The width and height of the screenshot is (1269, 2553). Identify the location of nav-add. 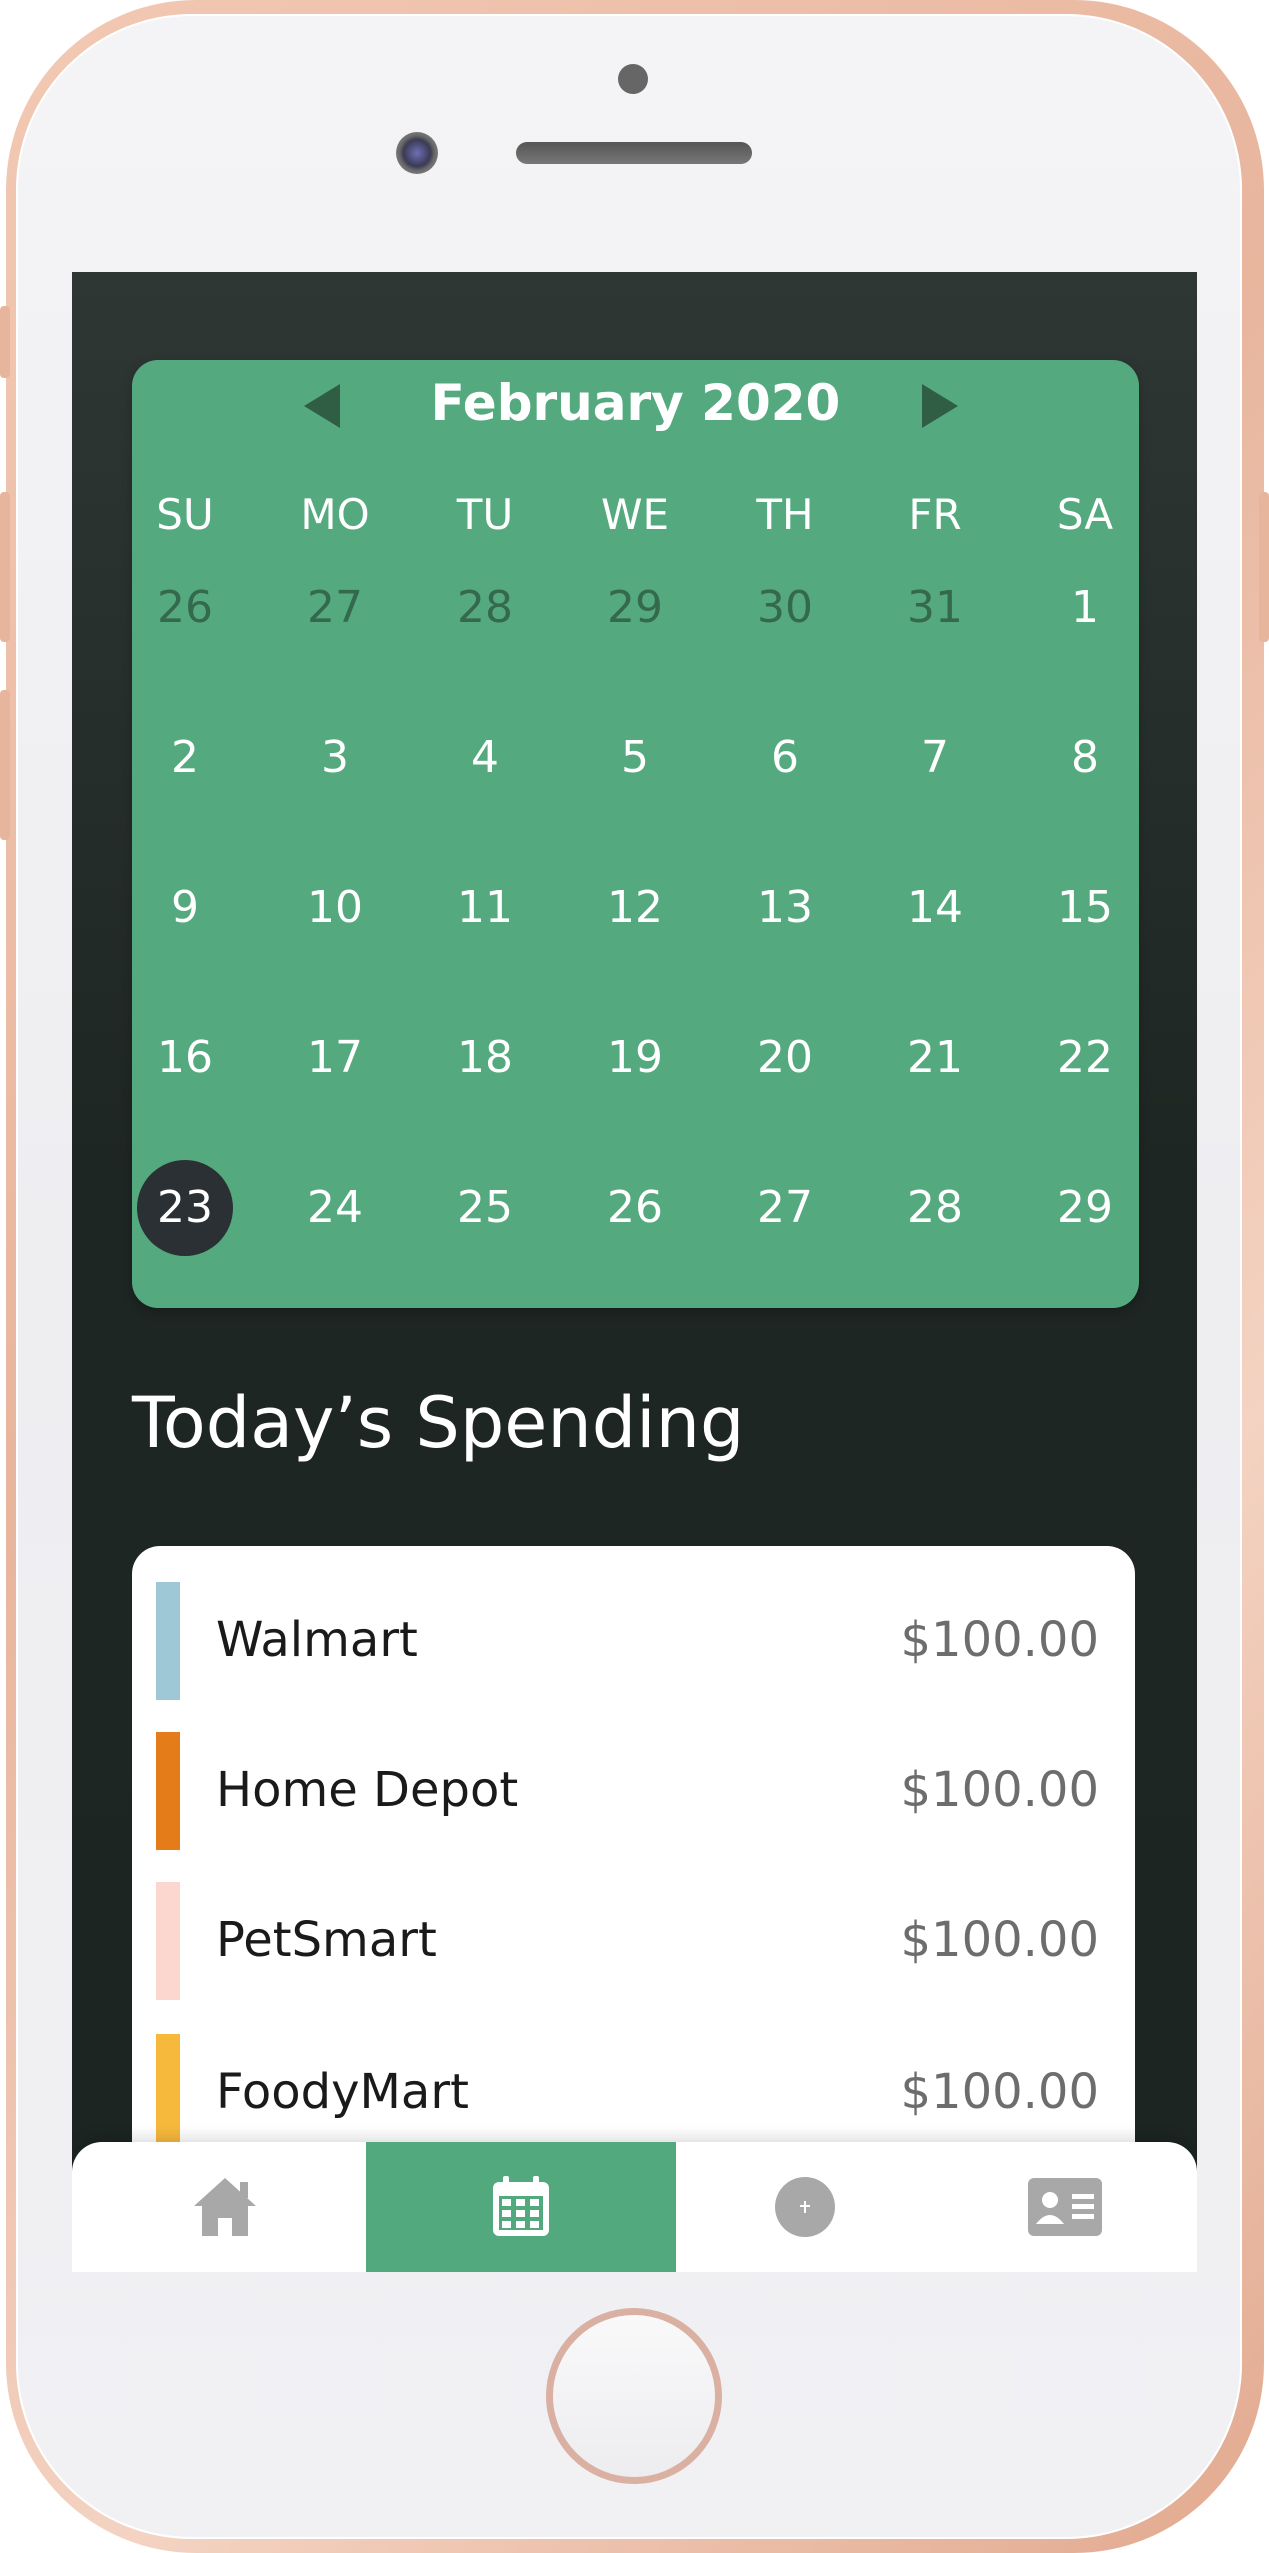
(805, 2207).